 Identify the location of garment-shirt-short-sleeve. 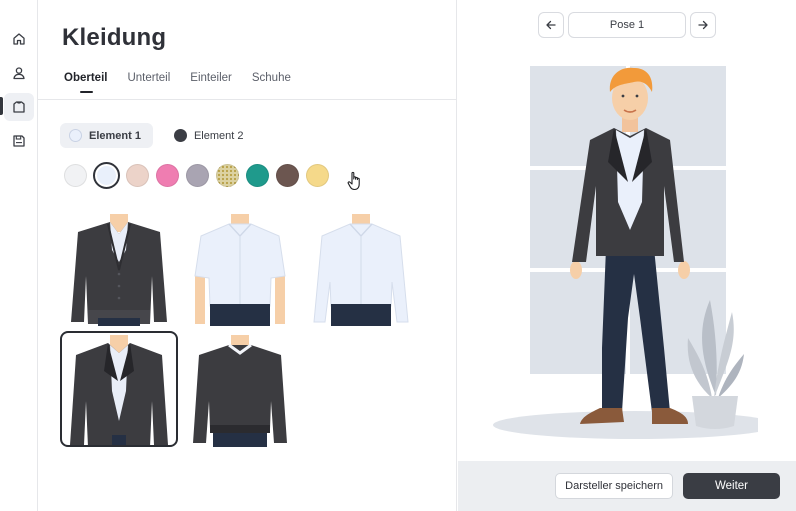
(240, 268).